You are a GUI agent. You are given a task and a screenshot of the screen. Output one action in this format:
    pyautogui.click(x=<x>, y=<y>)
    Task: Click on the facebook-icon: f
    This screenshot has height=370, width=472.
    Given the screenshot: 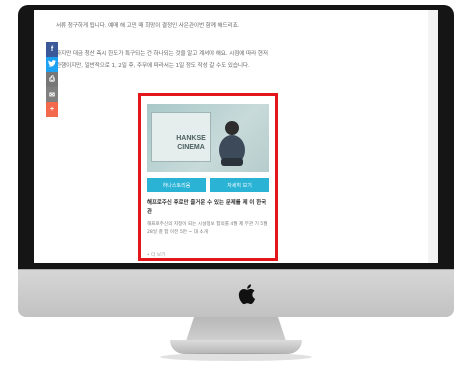 What is the action you would take?
    pyautogui.click(x=52, y=49)
    